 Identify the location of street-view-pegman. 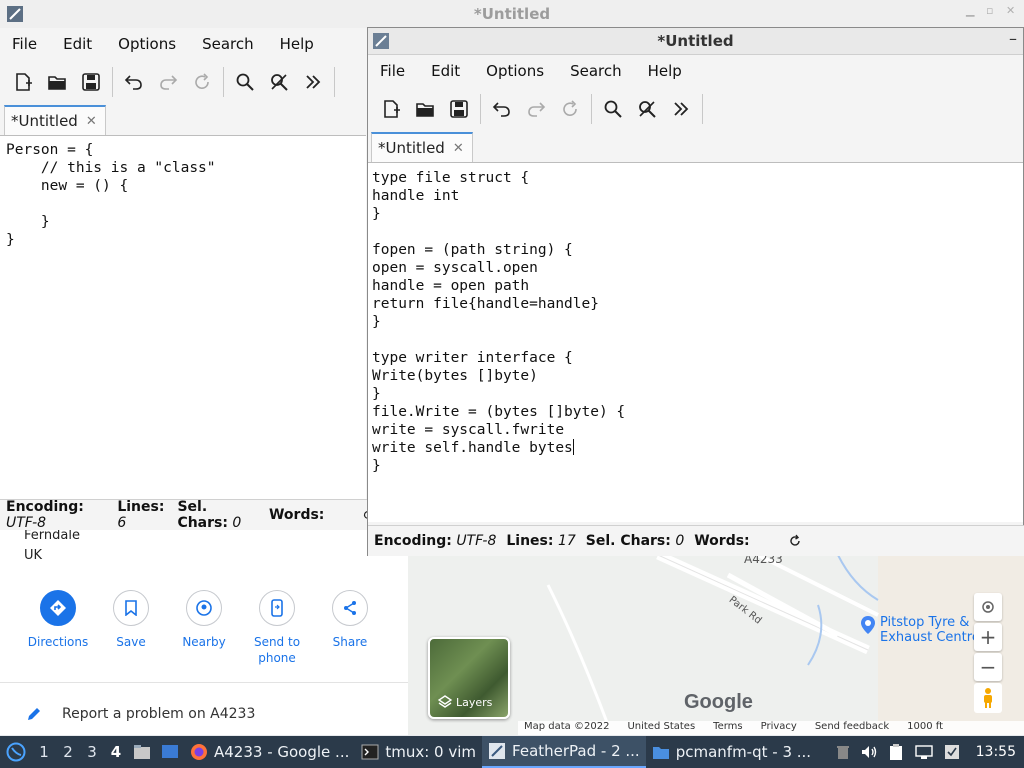
(988, 698).